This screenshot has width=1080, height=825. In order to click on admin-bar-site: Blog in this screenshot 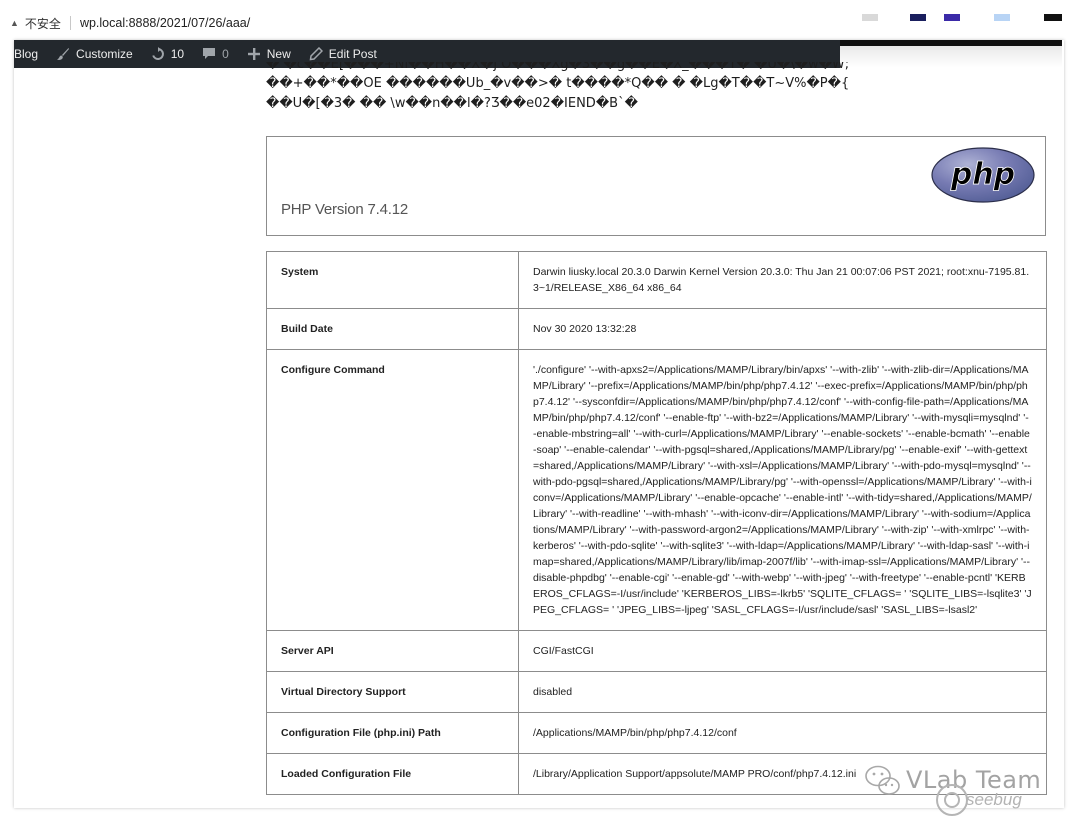, I will do `click(26, 54)`.